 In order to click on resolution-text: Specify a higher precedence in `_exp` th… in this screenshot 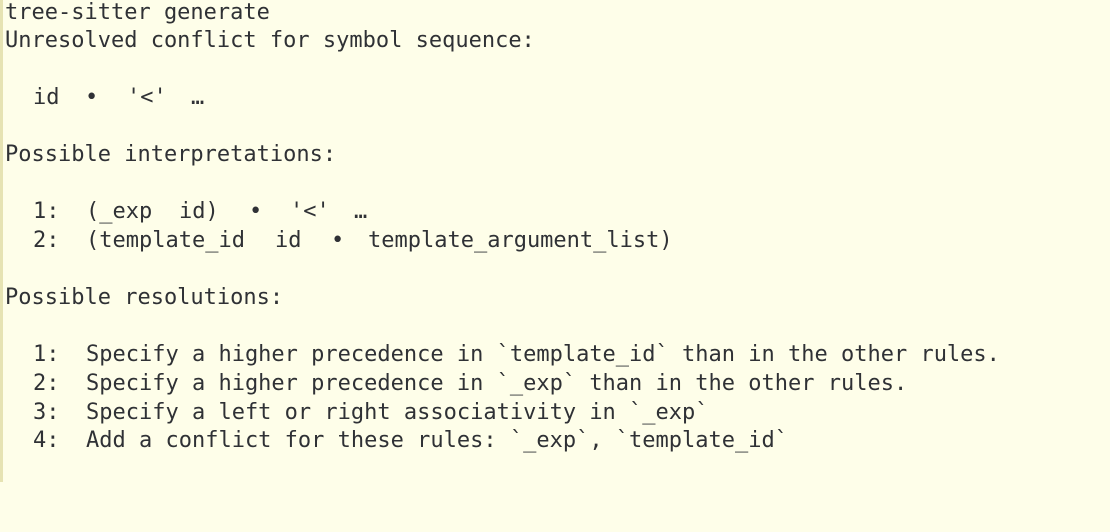, I will do `click(497, 383)`.